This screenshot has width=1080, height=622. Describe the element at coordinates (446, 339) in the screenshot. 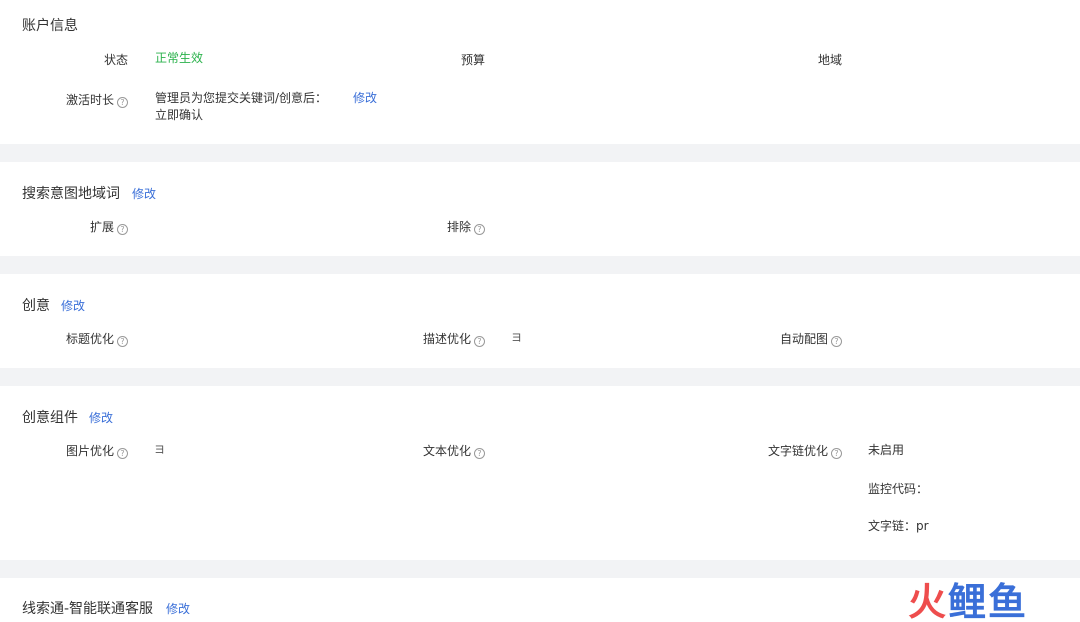

I see `desc-opt-label-text: 描述优化` at that location.